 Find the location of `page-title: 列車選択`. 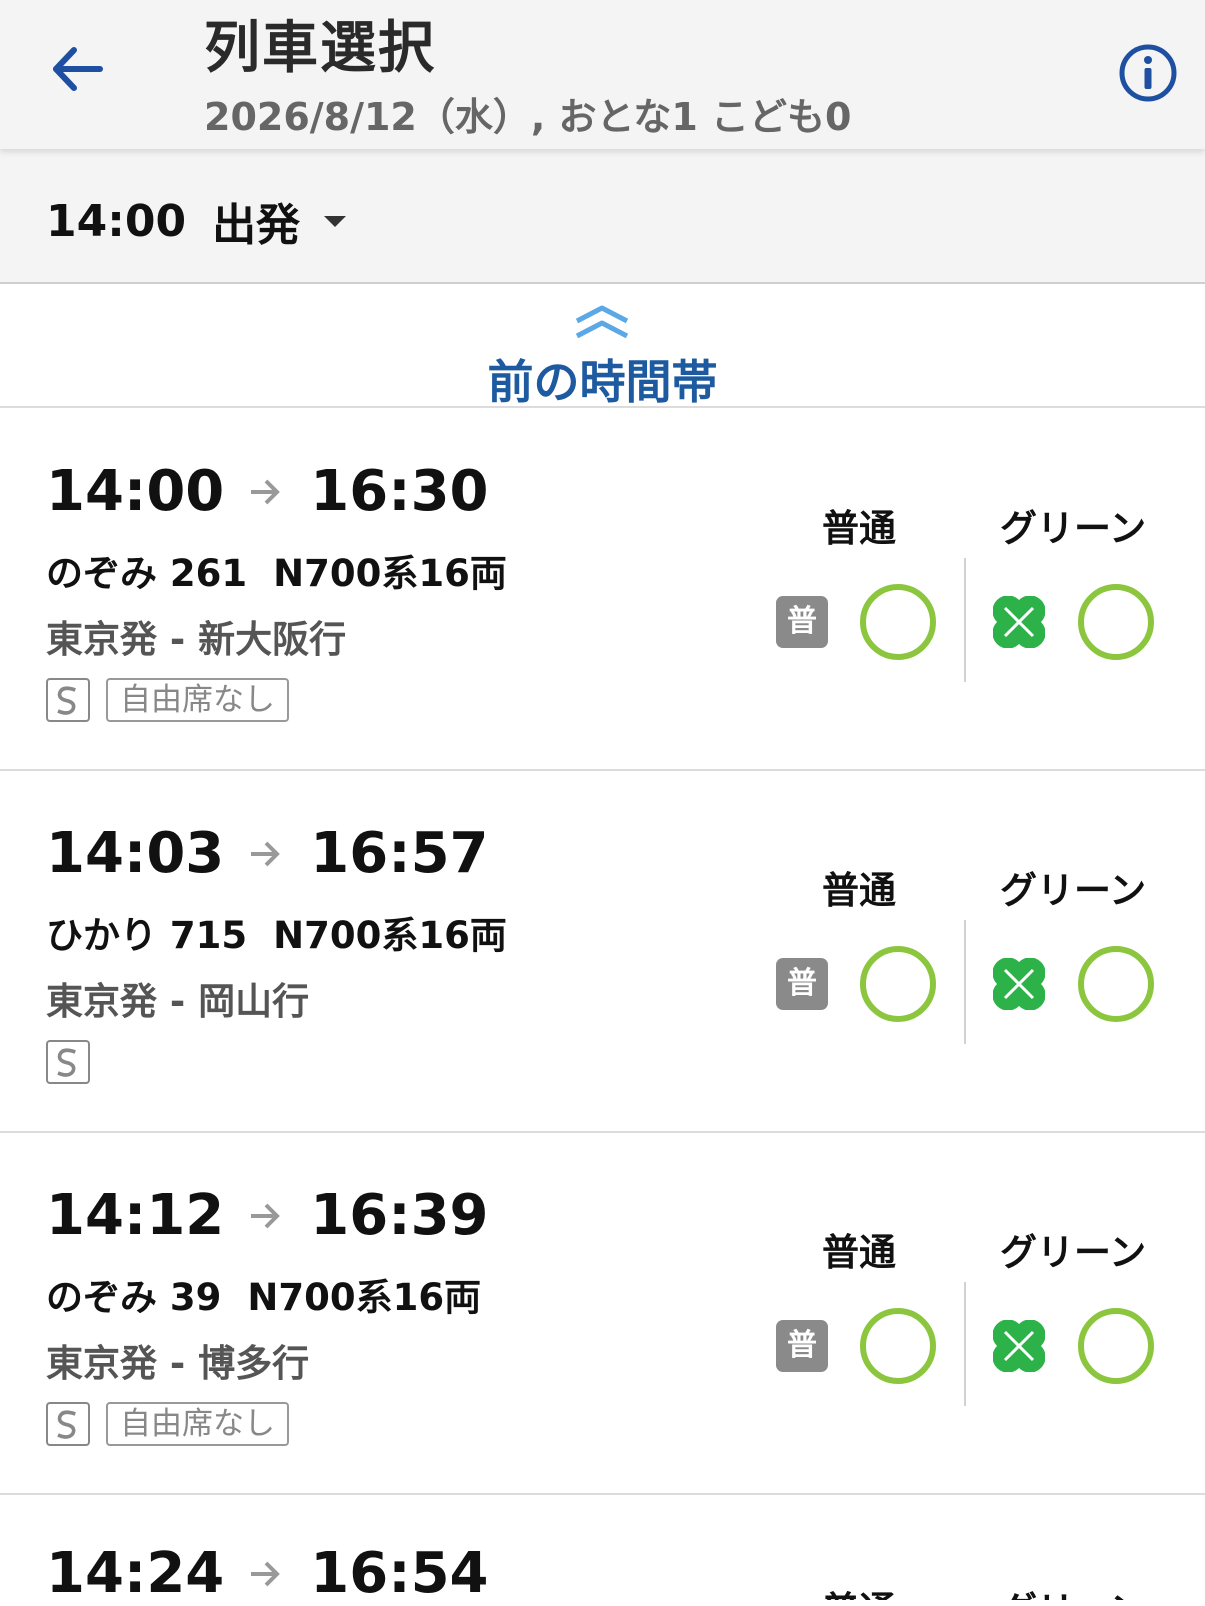

page-title: 列車選択 is located at coordinates (320, 48).